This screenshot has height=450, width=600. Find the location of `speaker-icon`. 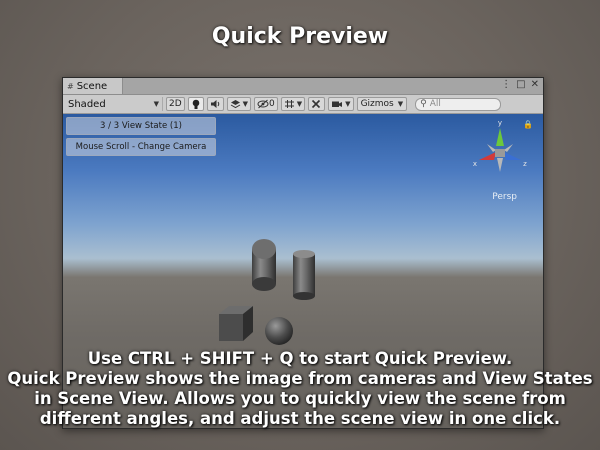

speaker-icon is located at coordinates (214, 104).